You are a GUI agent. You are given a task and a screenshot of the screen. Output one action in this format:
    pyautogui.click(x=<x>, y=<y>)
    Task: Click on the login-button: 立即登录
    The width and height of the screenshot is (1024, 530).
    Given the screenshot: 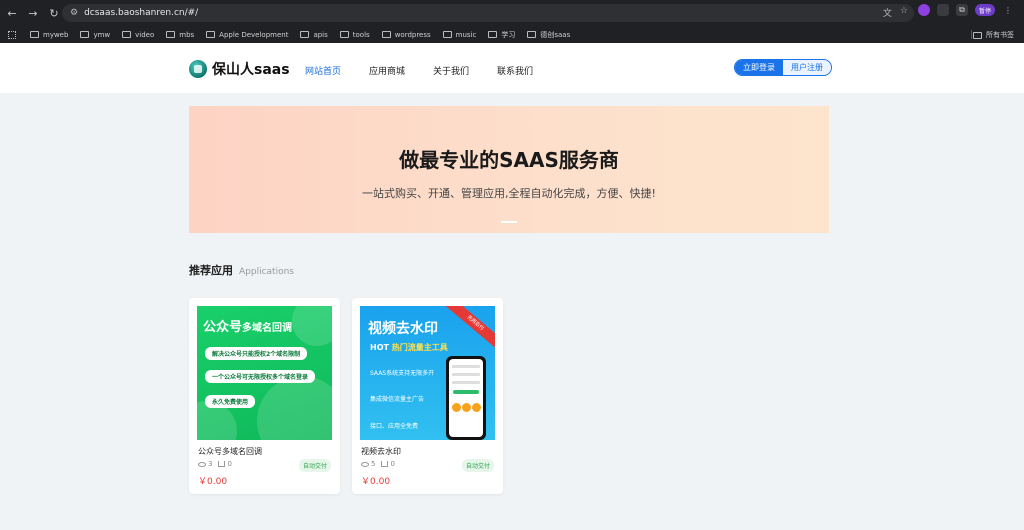 What is the action you would take?
    pyautogui.click(x=759, y=67)
    